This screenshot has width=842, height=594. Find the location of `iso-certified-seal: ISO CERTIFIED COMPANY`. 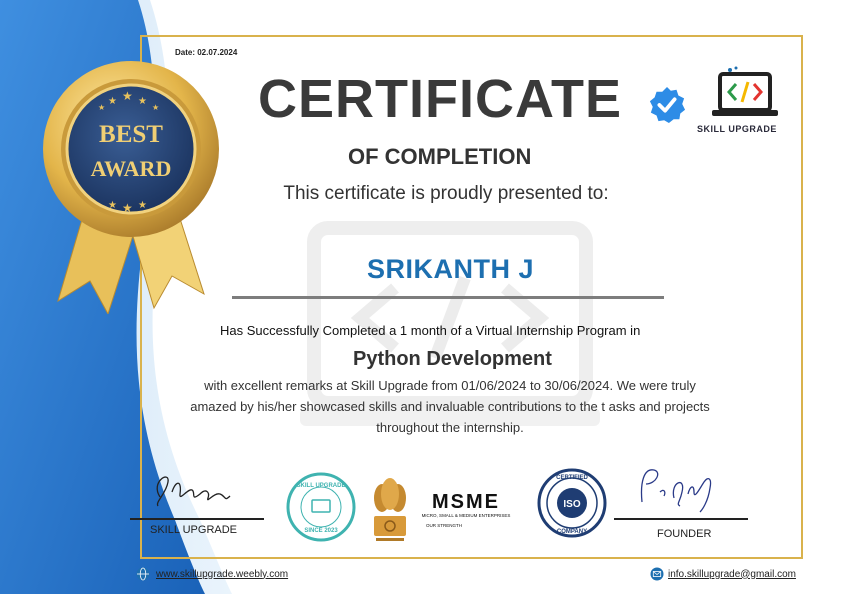

iso-certified-seal: ISO CERTIFIED COMPANY is located at coordinates (572, 503).